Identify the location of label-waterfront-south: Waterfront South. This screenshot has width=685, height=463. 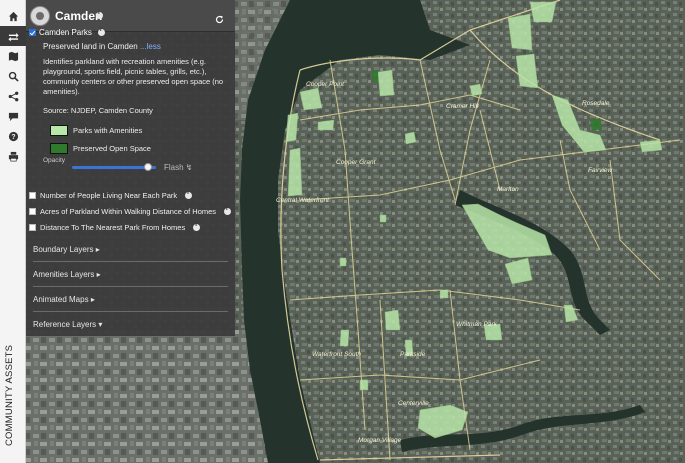
(336, 354).